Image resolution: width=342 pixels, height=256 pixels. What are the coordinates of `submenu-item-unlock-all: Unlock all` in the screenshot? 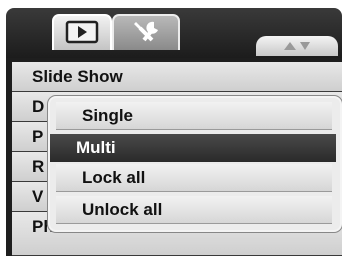 It's located at (194, 210).